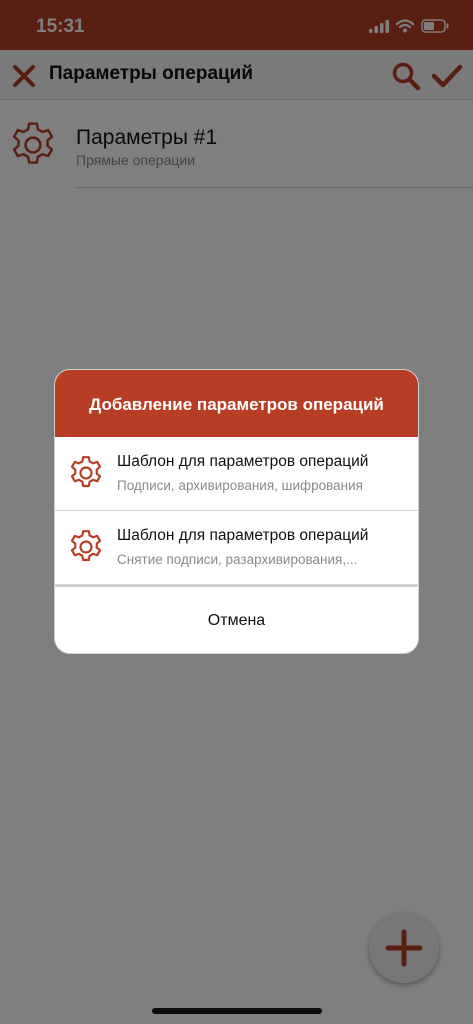 The image size is (473, 1024). Describe the element at coordinates (240, 485) in the screenshot. I see `option-subtitle: Подписи, архивирования, шифрования` at that location.